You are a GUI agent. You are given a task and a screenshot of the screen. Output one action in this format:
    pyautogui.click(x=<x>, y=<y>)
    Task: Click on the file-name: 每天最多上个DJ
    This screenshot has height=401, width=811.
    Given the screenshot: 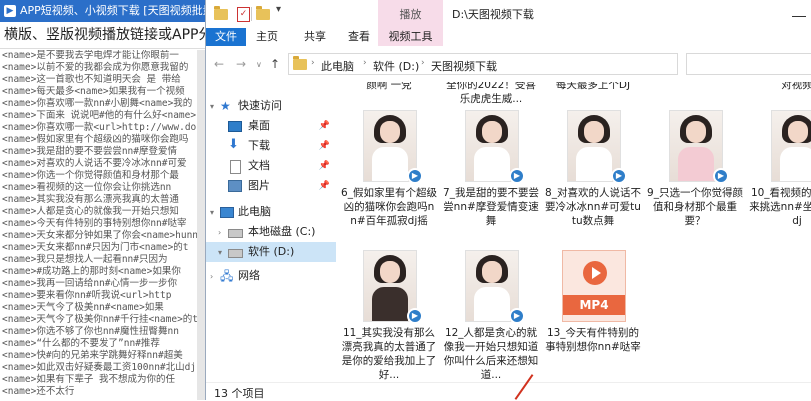 What is the action you would take?
    pyautogui.click(x=593, y=86)
    